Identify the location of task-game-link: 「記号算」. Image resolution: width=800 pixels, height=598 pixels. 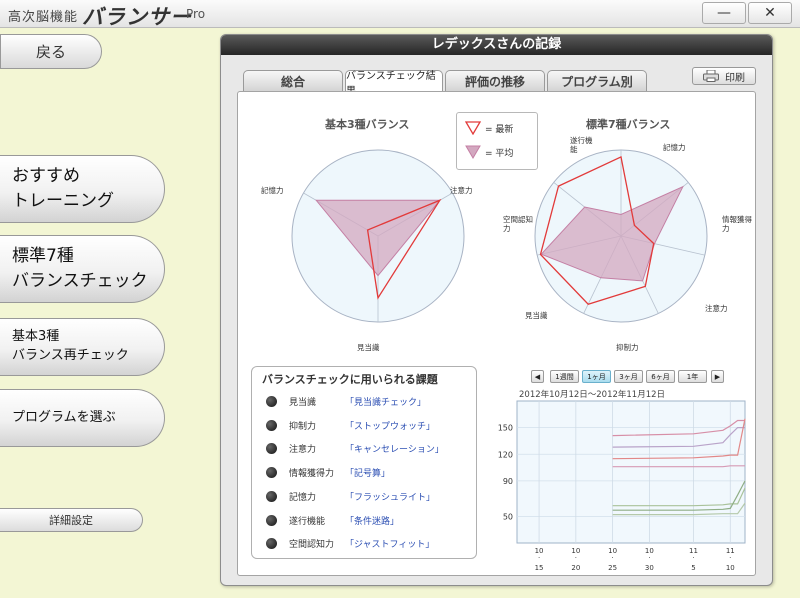
(367, 472).